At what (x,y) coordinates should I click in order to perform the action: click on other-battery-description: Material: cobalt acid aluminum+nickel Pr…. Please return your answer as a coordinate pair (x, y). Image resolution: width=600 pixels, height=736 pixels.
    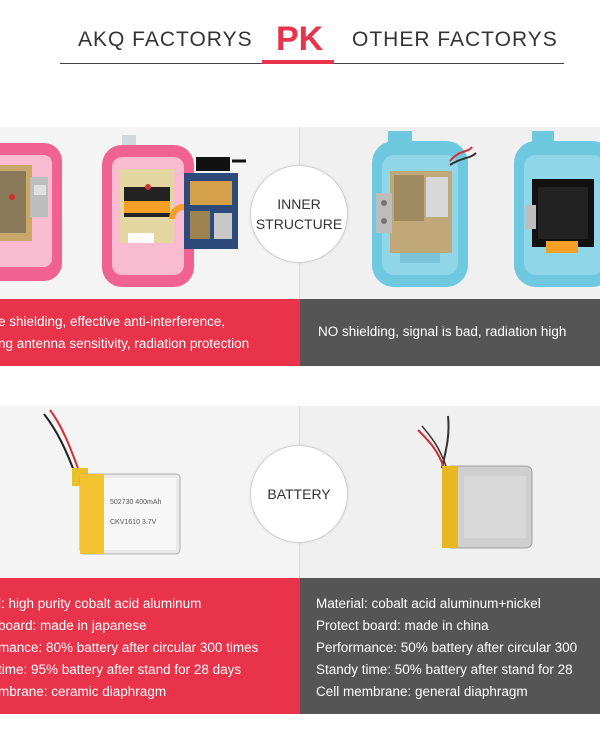
    Looking at the image, I should click on (450, 646).